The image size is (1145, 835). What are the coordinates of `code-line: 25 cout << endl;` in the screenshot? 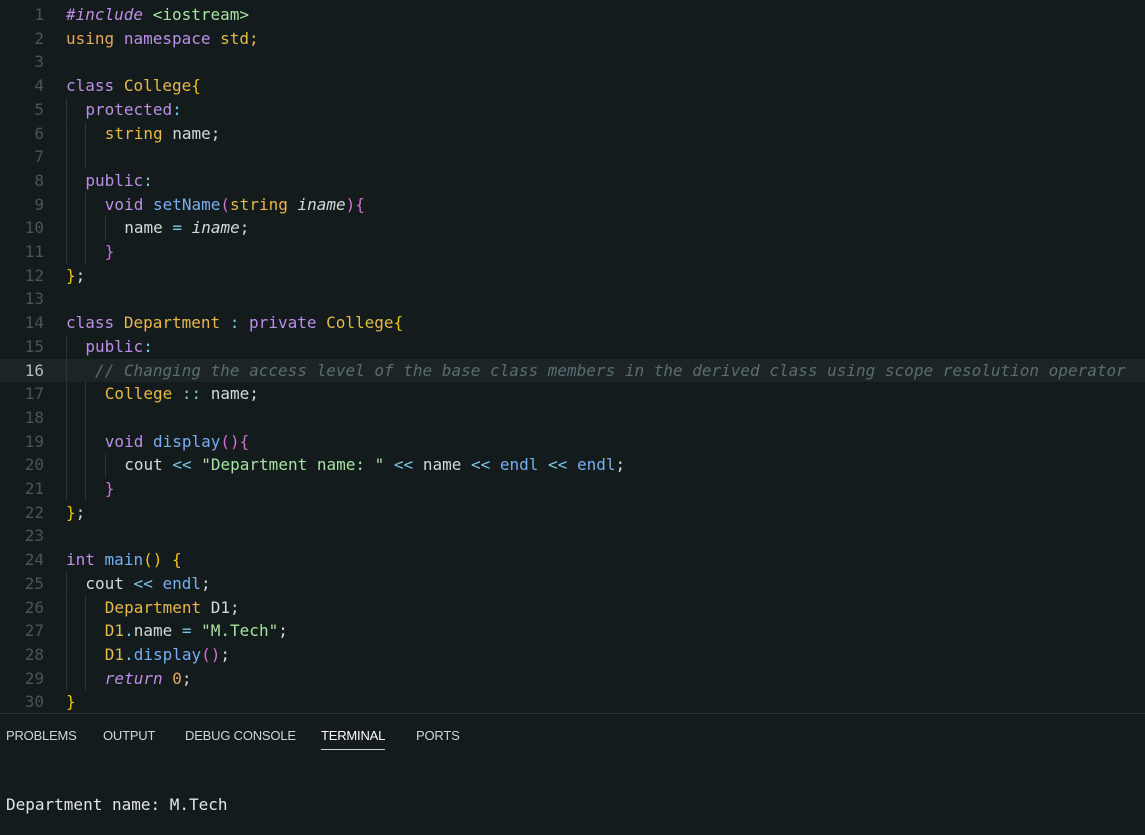 It's located at (572, 583).